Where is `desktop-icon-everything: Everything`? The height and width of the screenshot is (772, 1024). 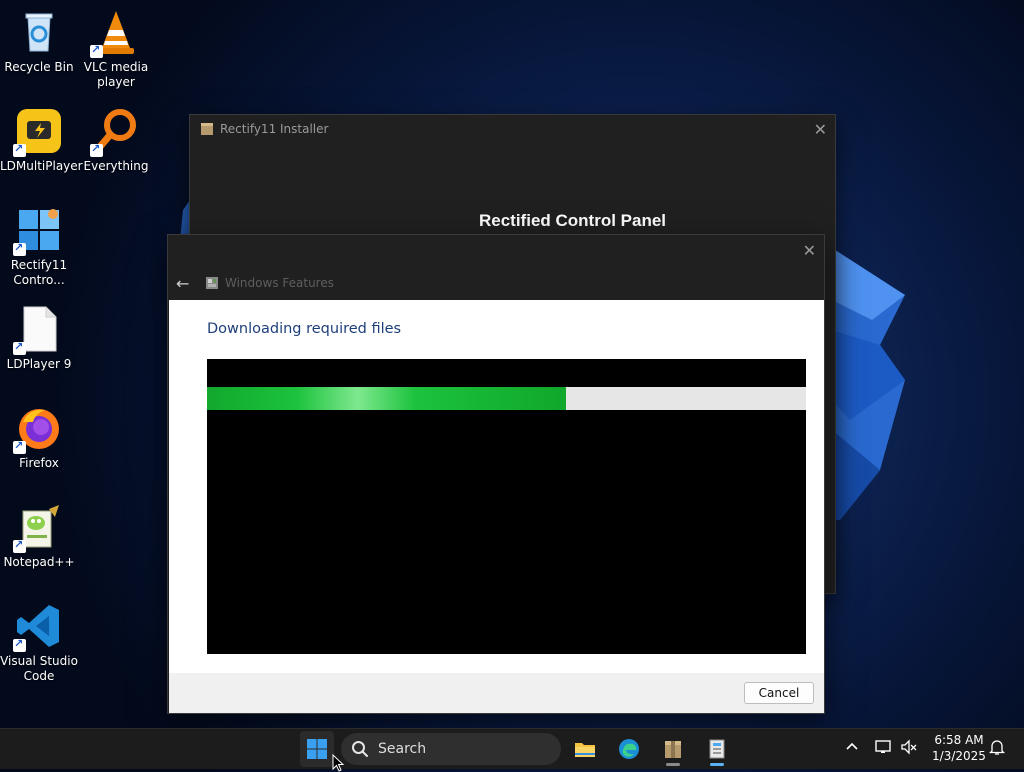 desktop-icon-everything: Everything is located at coordinates (116, 140).